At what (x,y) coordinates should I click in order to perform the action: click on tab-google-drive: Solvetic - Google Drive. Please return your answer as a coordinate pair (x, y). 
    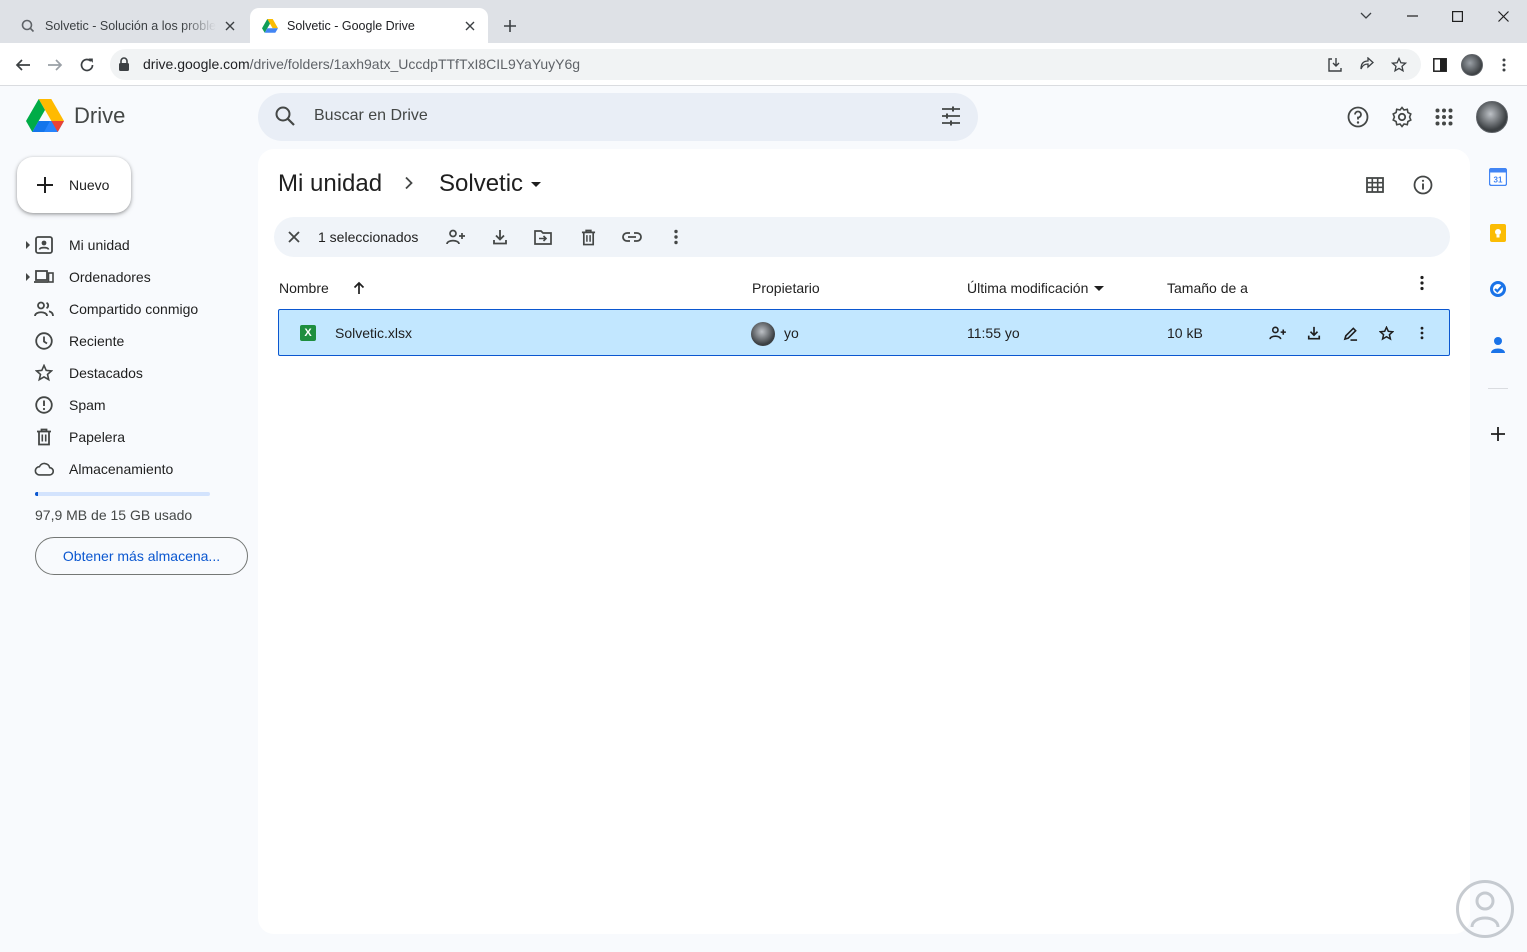
    Looking at the image, I should click on (369, 25).